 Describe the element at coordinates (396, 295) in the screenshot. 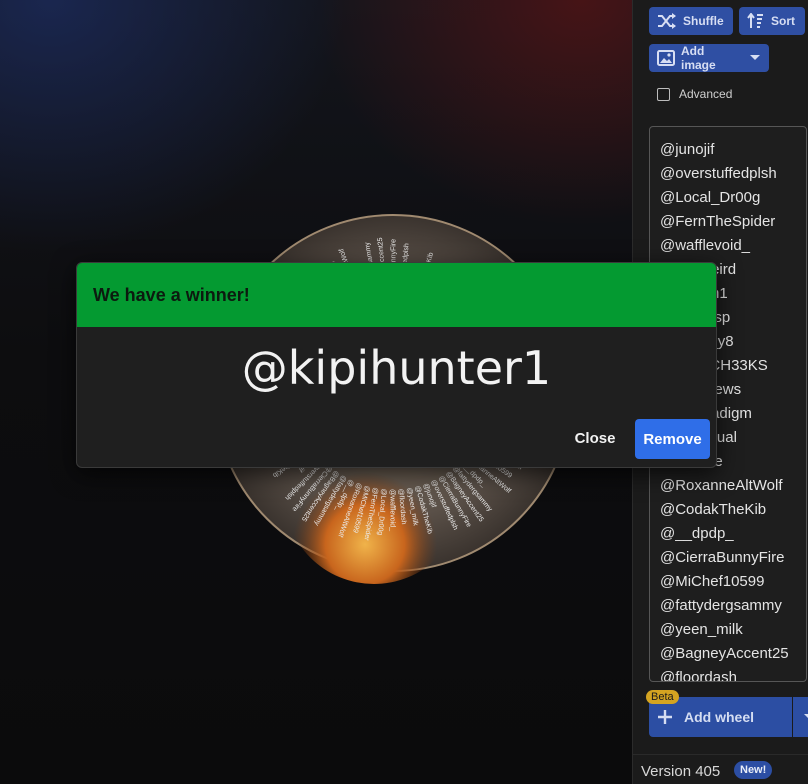

I see `dialog-header: We have a winner!` at that location.